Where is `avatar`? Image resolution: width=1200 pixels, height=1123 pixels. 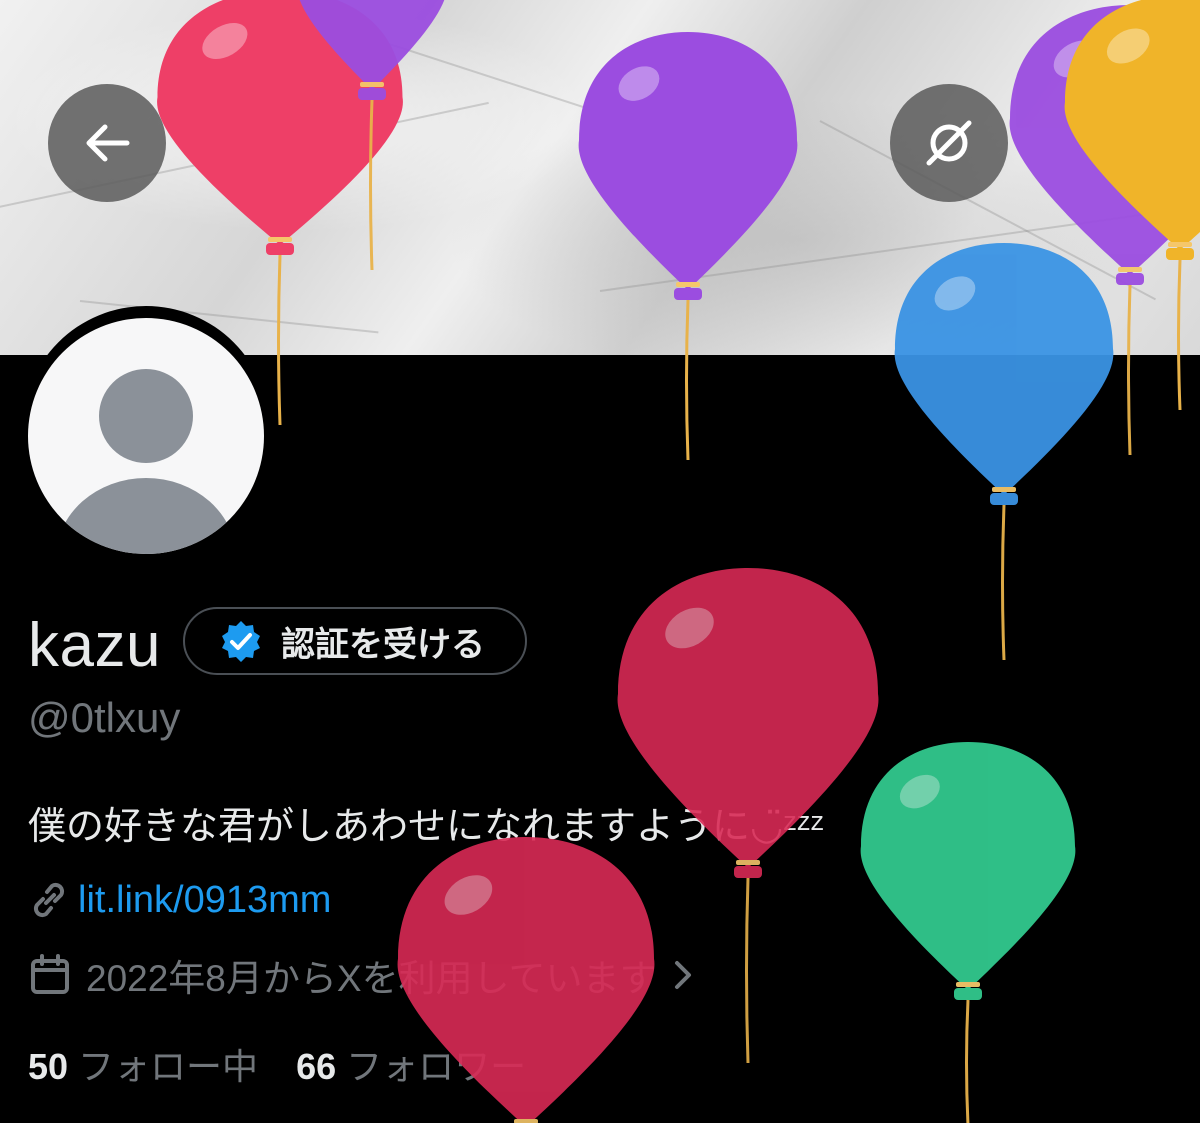 avatar is located at coordinates (146, 436).